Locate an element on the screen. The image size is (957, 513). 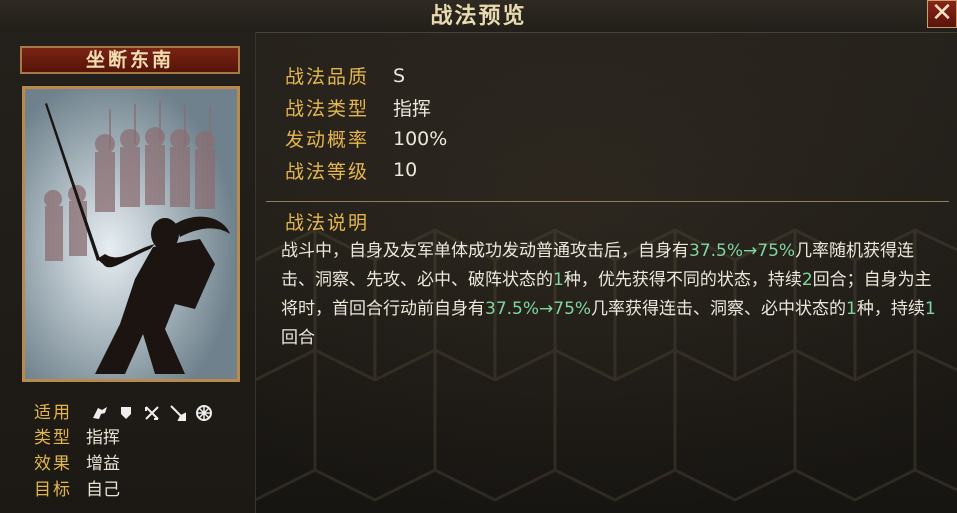
skill-name-banner: 坐断东南 is located at coordinates (130, 60).